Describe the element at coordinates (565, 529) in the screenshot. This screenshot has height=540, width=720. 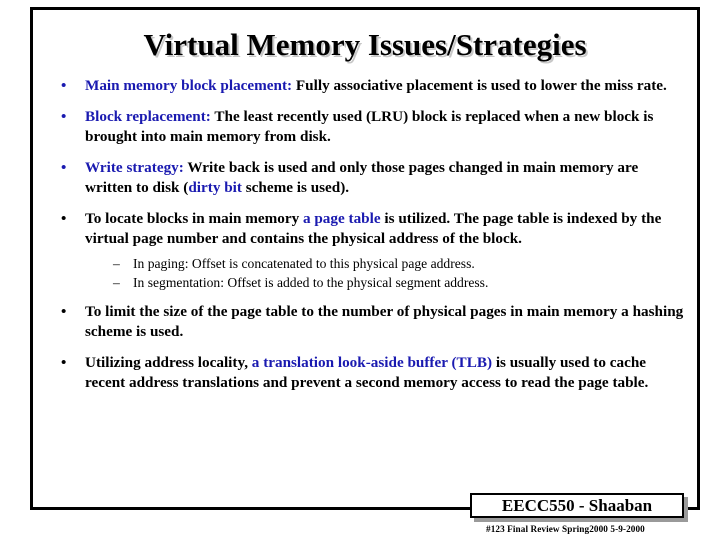
I see `footer-subtitle: #123 Final Review Spring2000 5-9-2000` at that location.